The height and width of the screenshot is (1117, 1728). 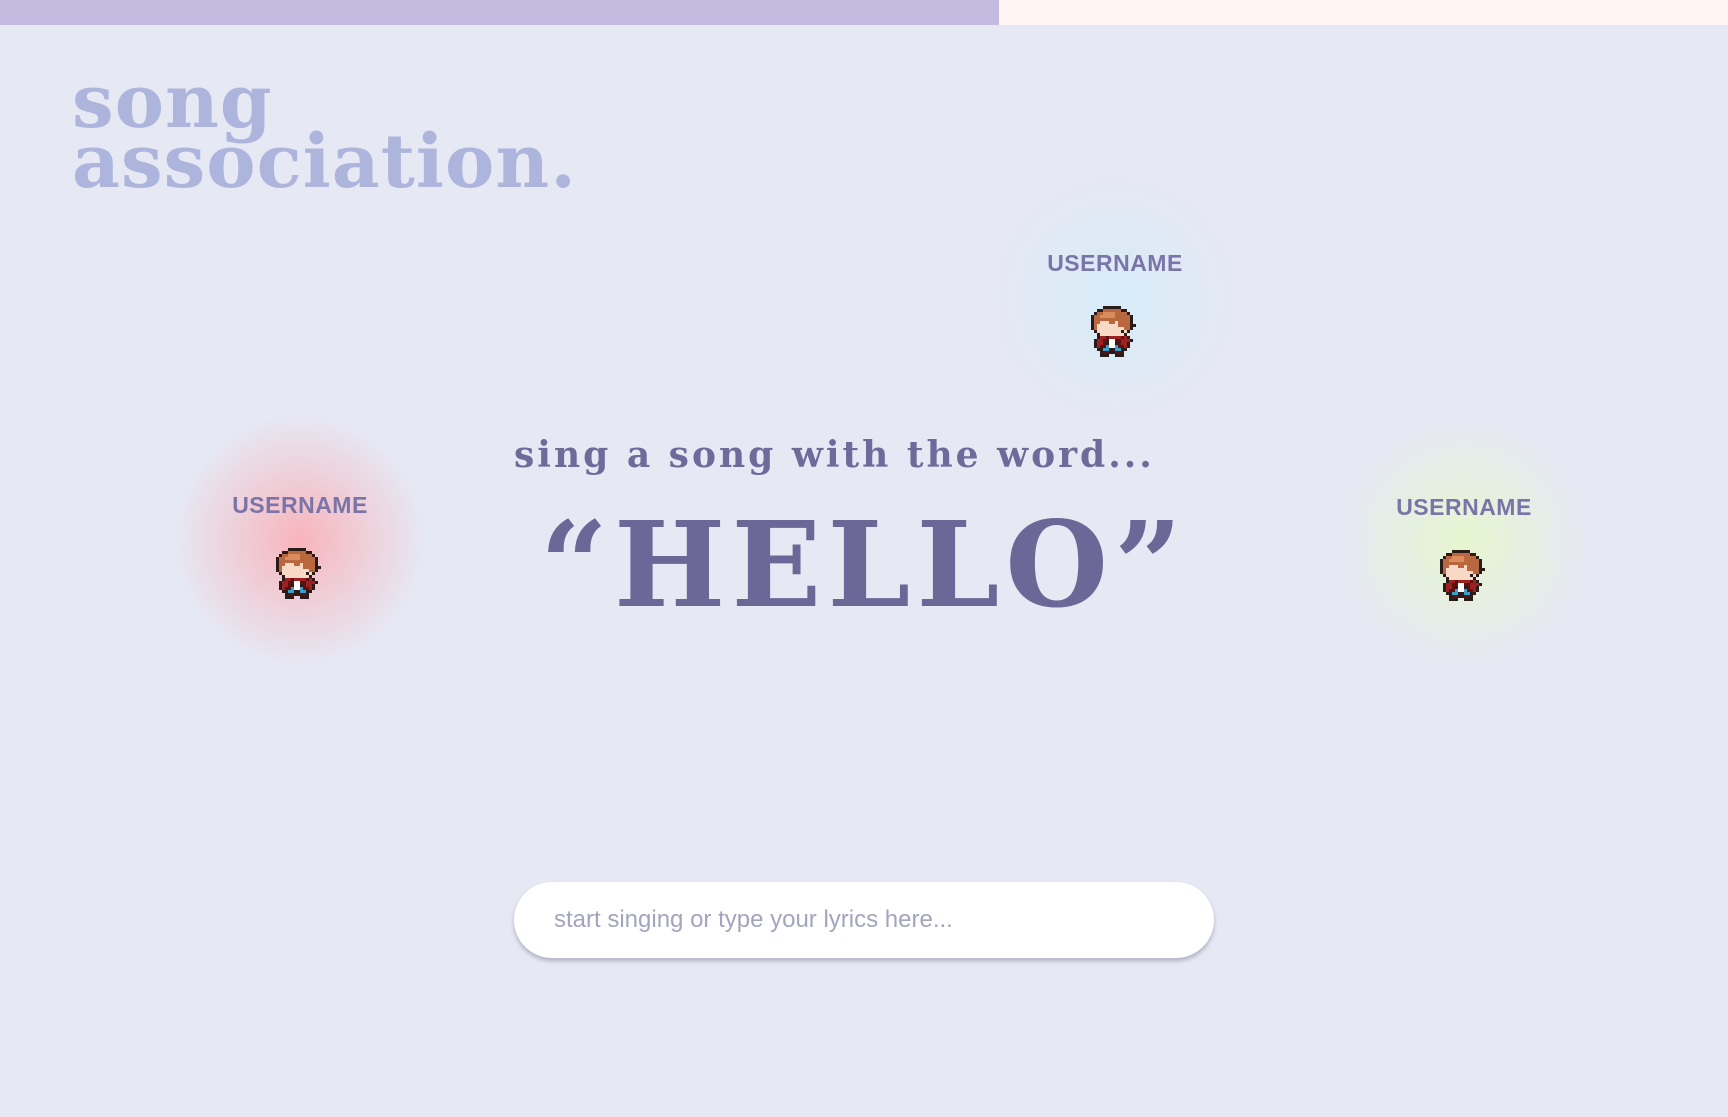 What do you see at coordinates (1115, 263) in the screenshot?
I see `player-username: USERNAME` at bounding box center [1115, 263].